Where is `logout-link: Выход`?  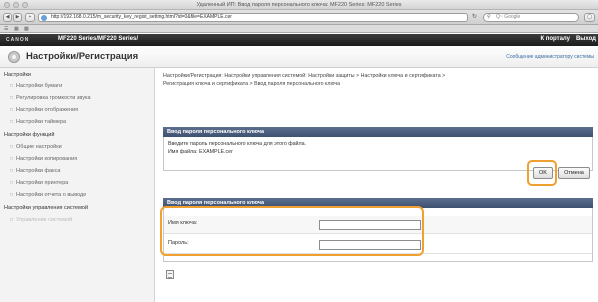 logout-link: Выход is located at coordinates (586, 39).